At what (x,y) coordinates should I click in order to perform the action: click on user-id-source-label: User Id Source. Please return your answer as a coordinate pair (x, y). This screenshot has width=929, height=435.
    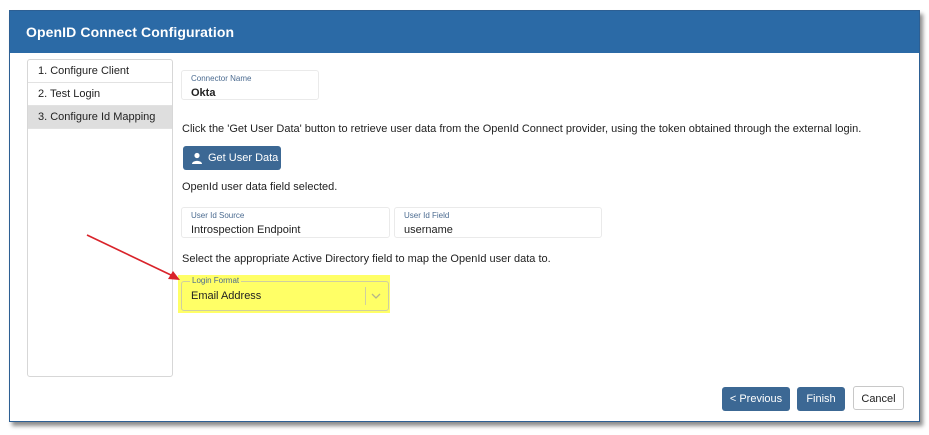
    Looking at the image, I should click on (218, 215).